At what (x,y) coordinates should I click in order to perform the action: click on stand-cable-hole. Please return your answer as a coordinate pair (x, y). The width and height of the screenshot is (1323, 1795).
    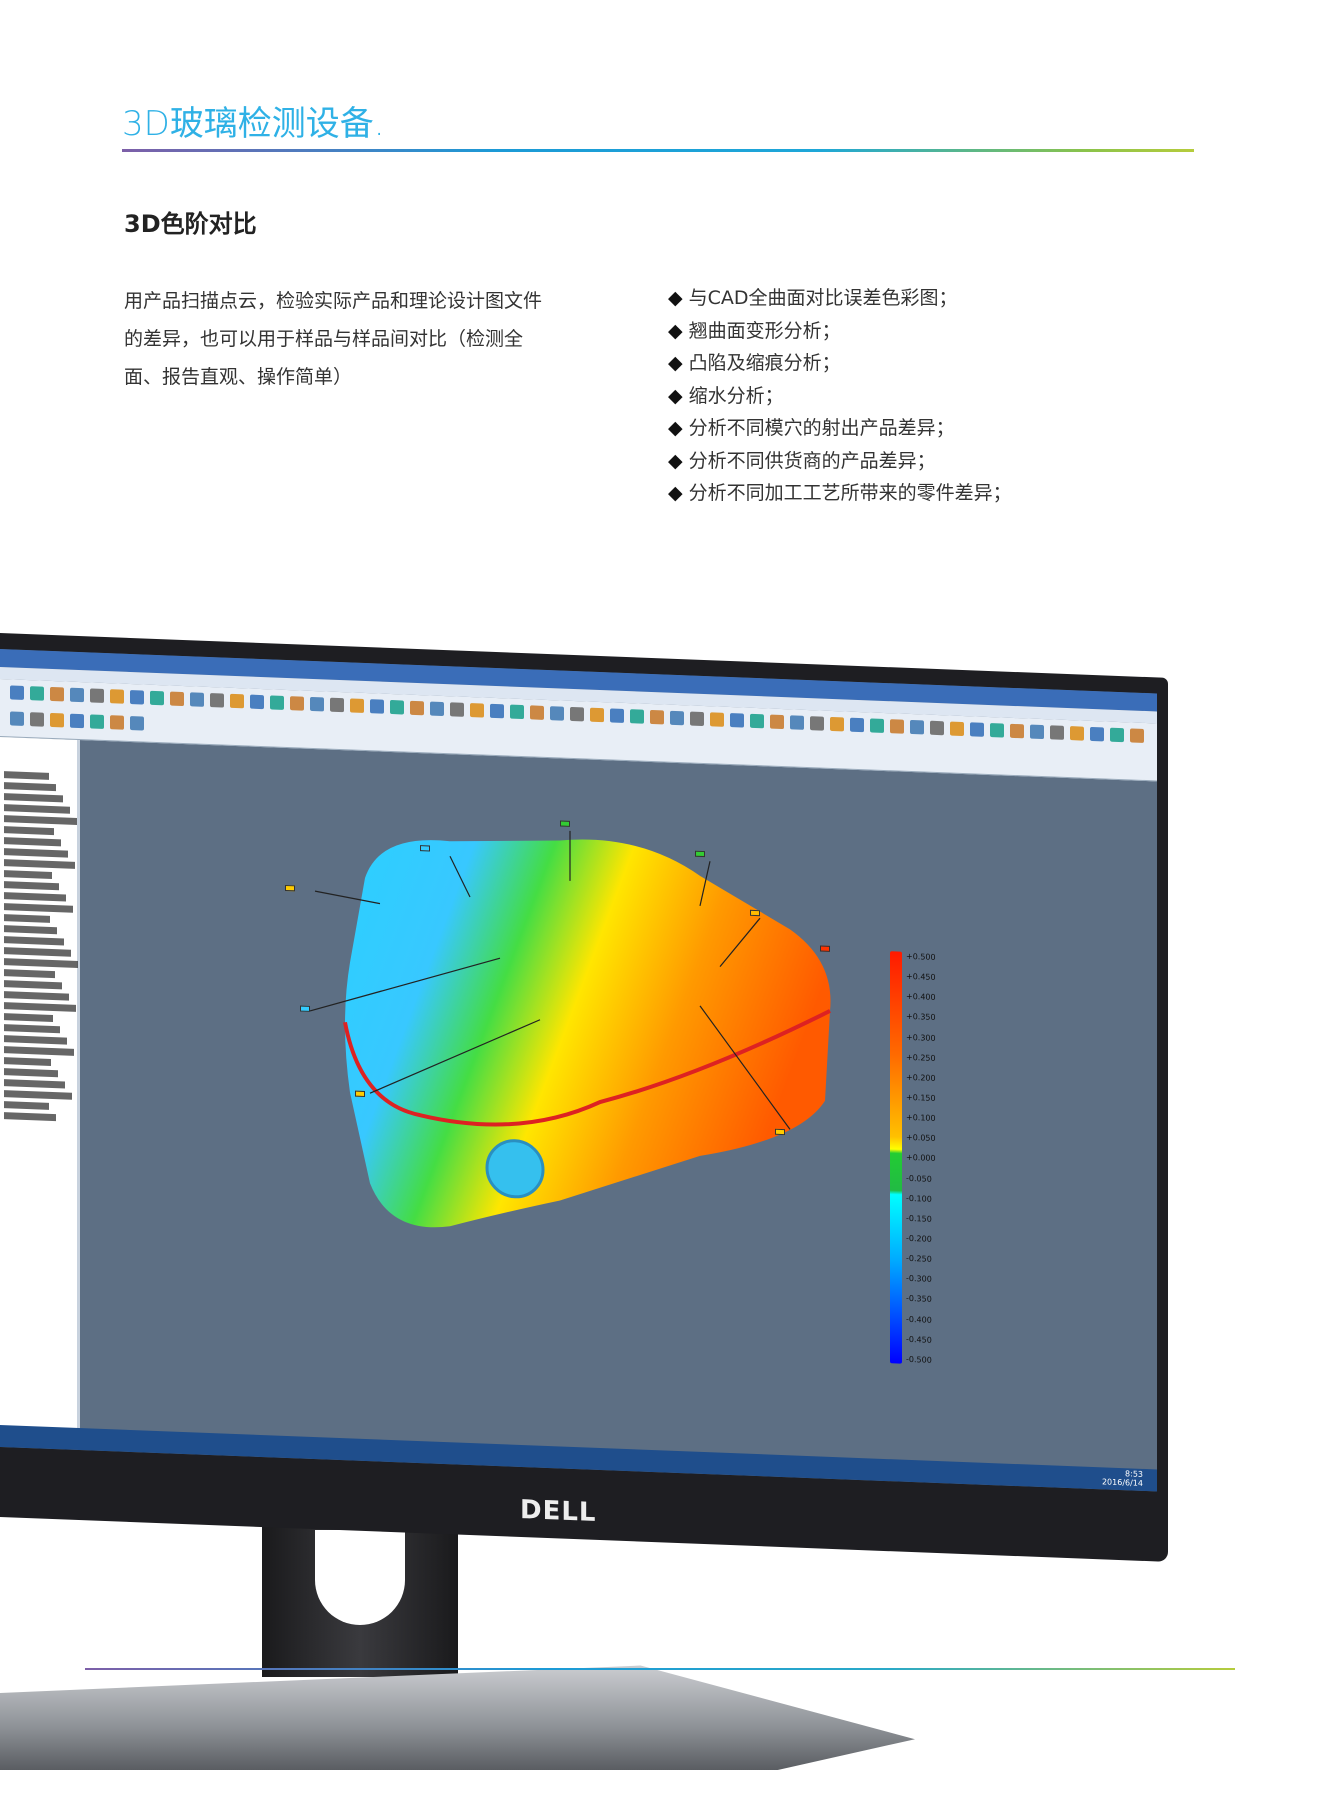
    Looking at the image, I should click on (360, 1577).